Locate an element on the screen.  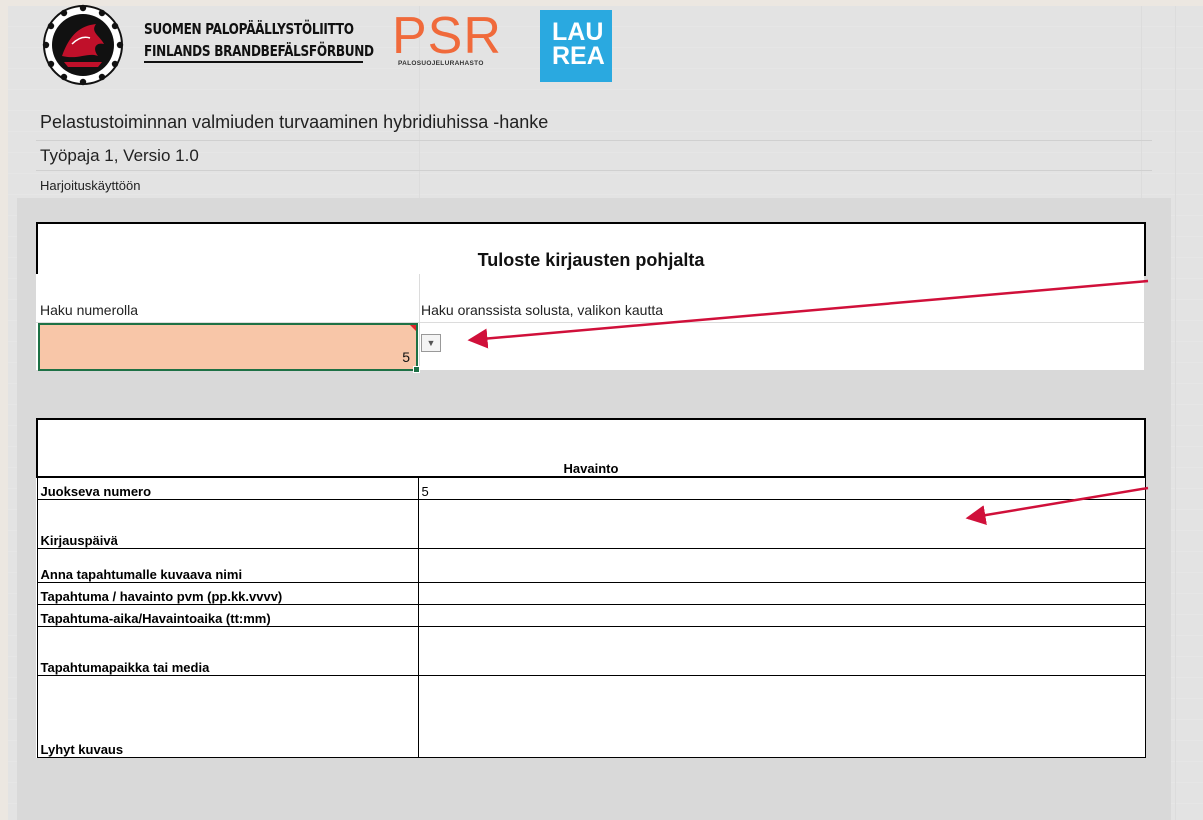
table-row: Tapahtuma / havainto pvm (pp.kk.vvvv) is located at coordinates (591, 593).